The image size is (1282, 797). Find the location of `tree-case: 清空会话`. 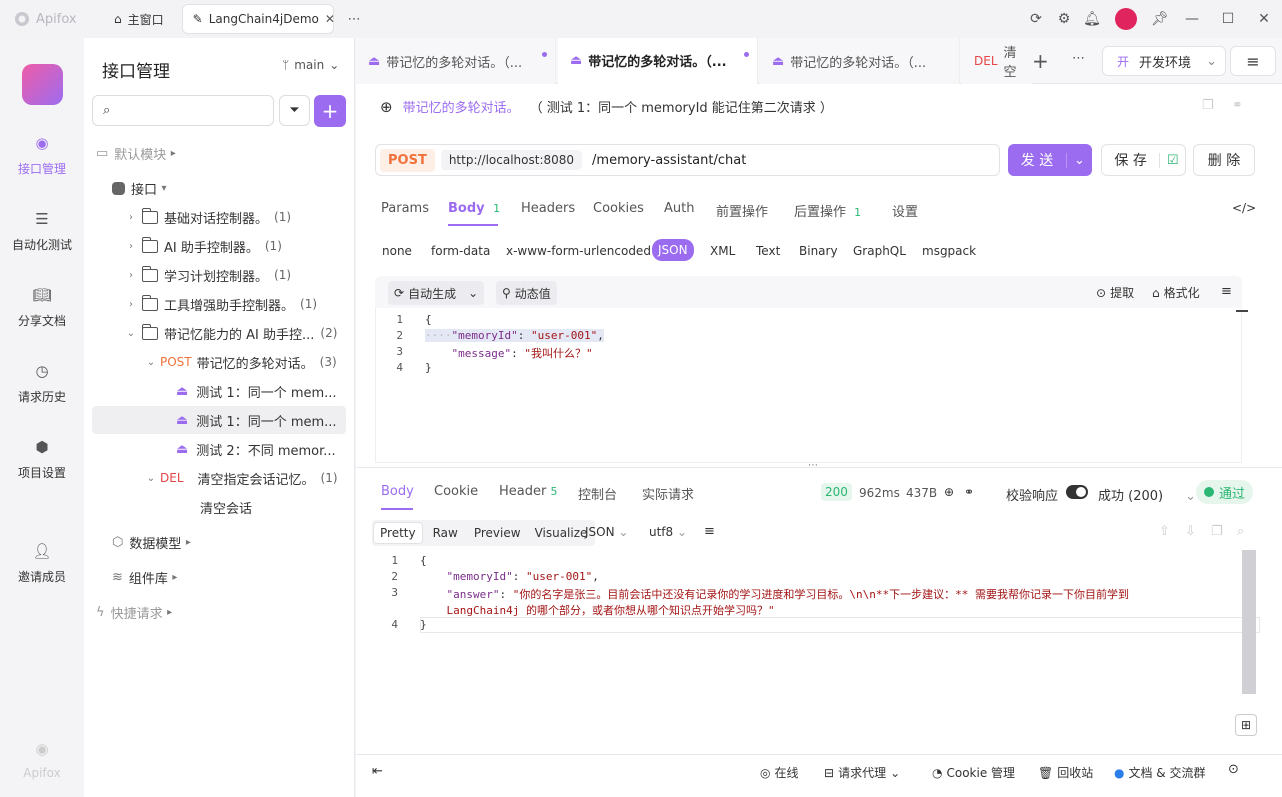

tree-case: 清空会话 is located at coordinates (226, 507).